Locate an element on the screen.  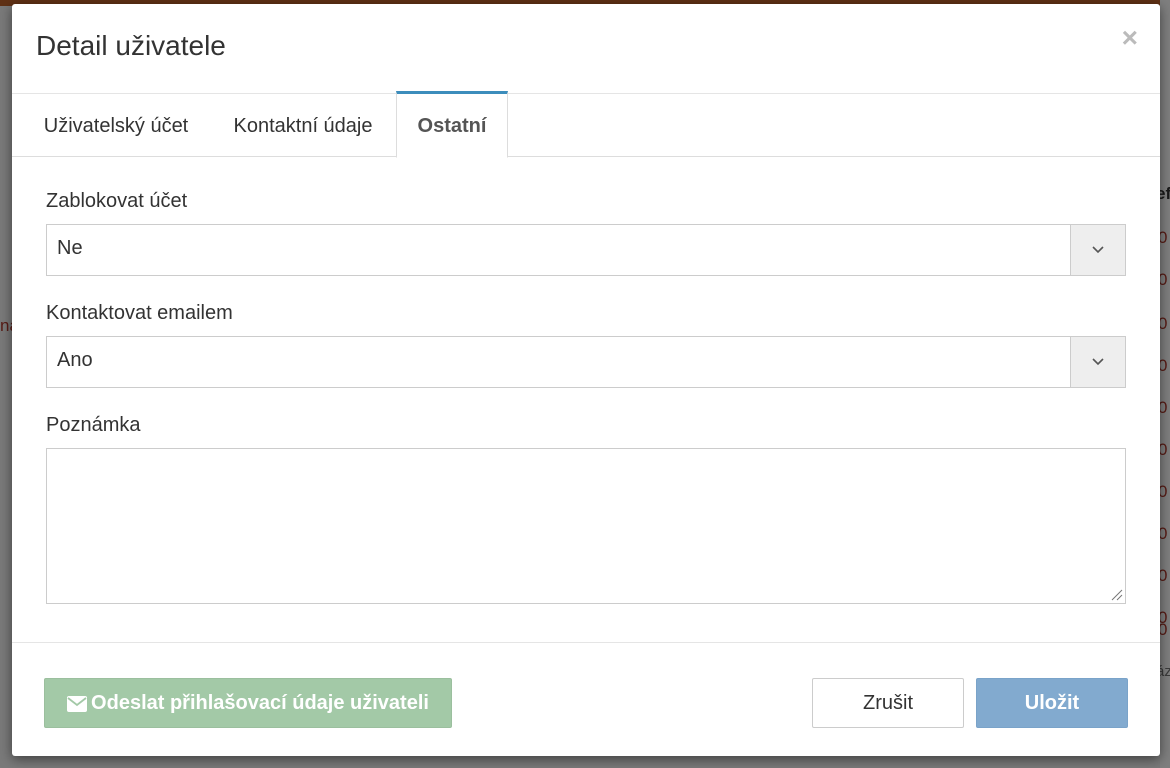
contact-email-label: Kontaktovat emailem is located at coordinates (139, 313).